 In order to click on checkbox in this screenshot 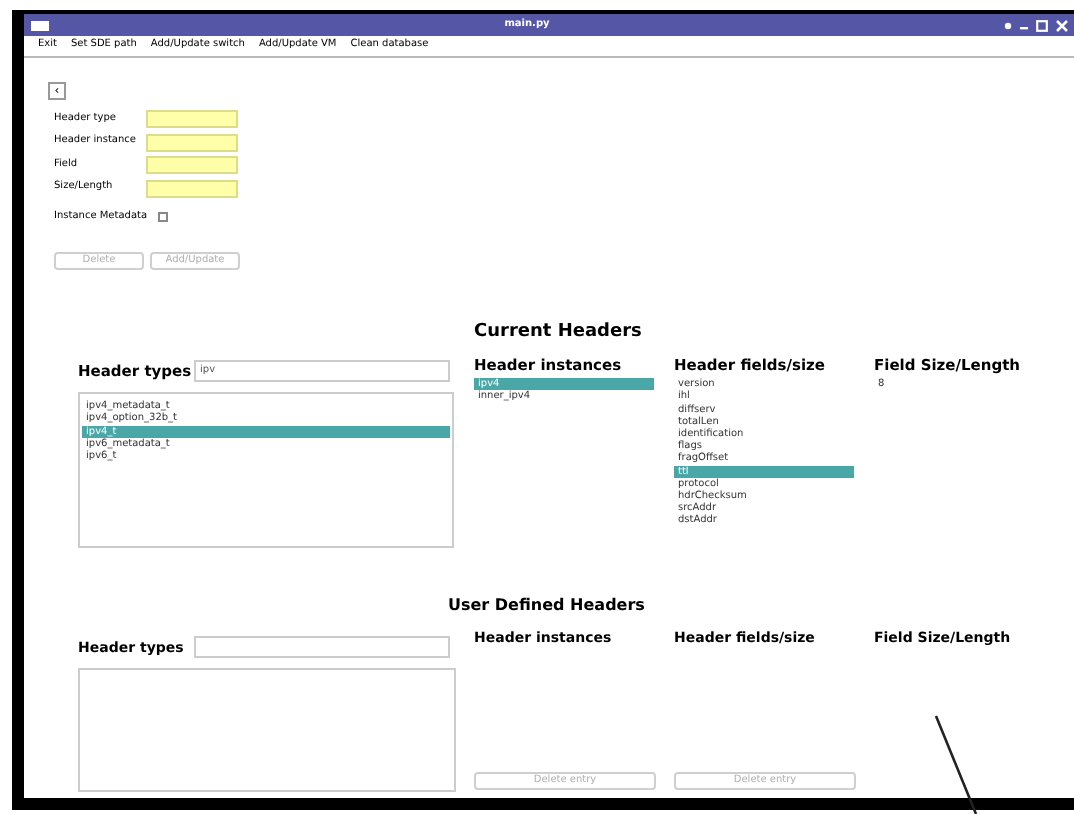, I will do `click(162, 217)`.